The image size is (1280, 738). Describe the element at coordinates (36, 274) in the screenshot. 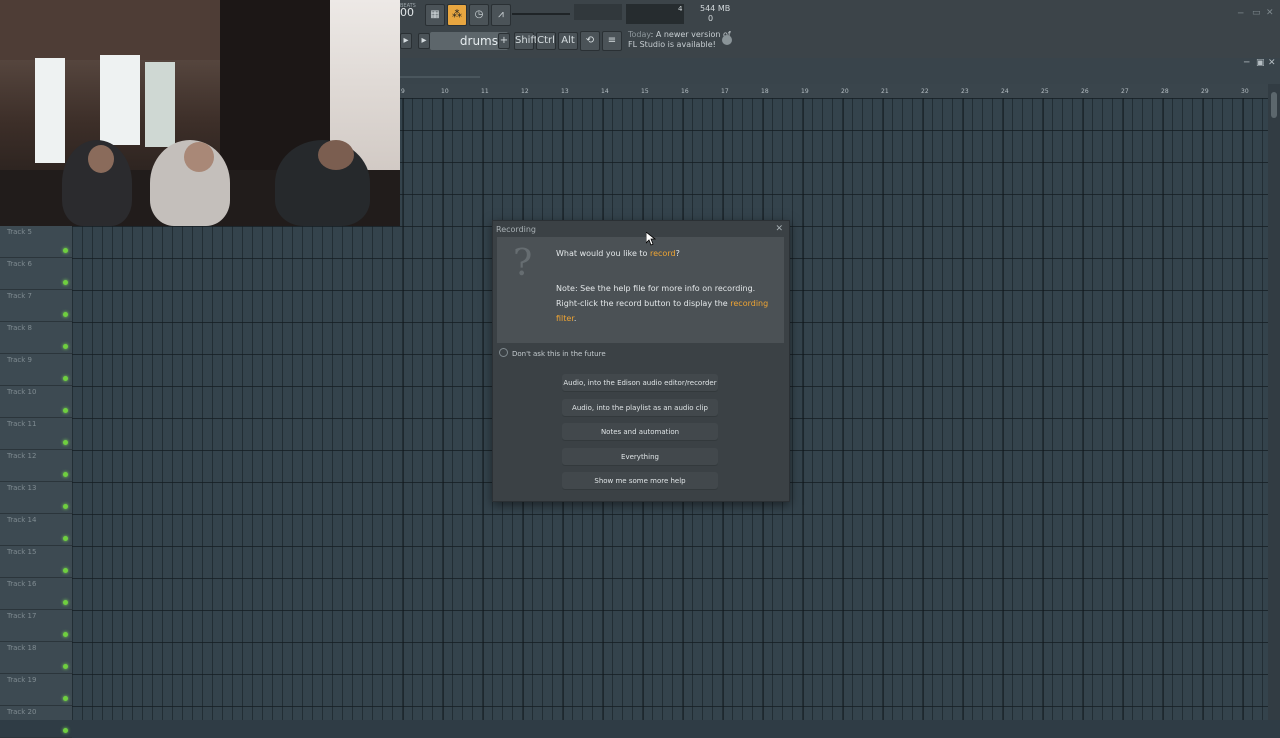

I see `track-header: Track 6` at that location.